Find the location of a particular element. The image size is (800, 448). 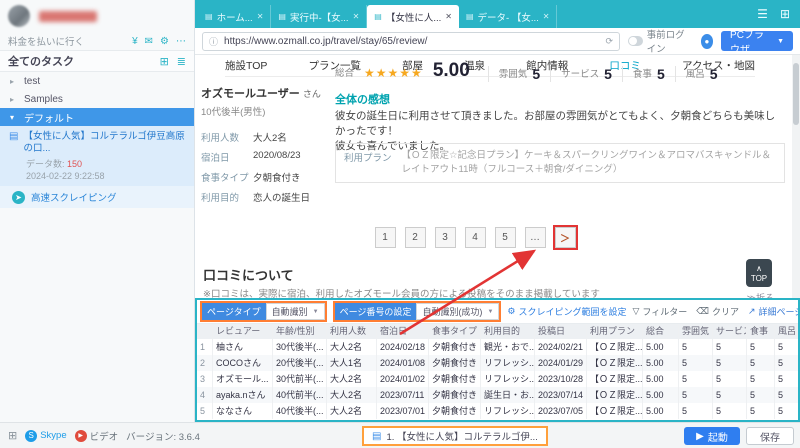

add-folder-icon: ⊞ is located at coordinates (164, 61).